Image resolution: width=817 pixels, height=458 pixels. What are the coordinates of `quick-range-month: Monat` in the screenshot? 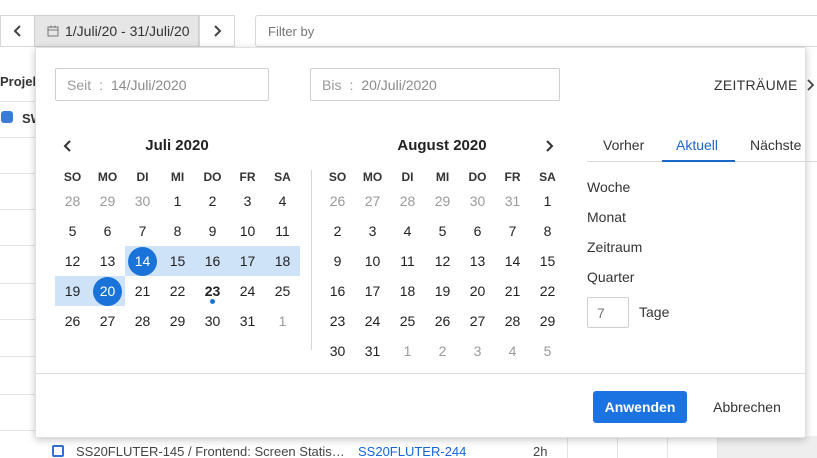 It's located at (606, 217).